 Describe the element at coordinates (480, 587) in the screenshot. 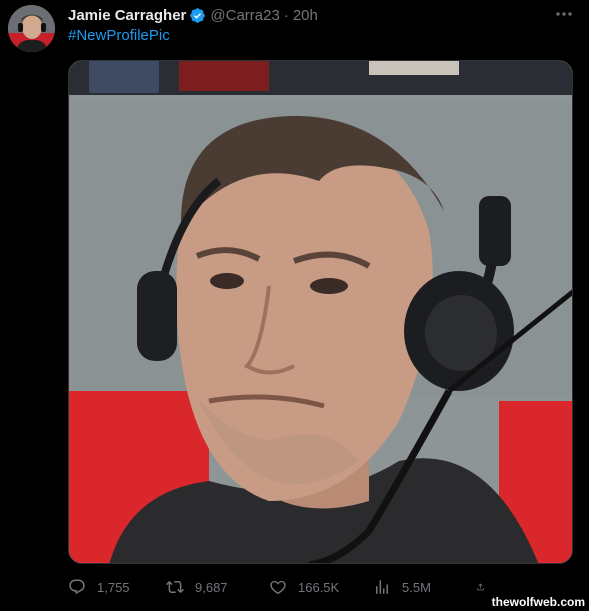

I see `share-icon` at that location.